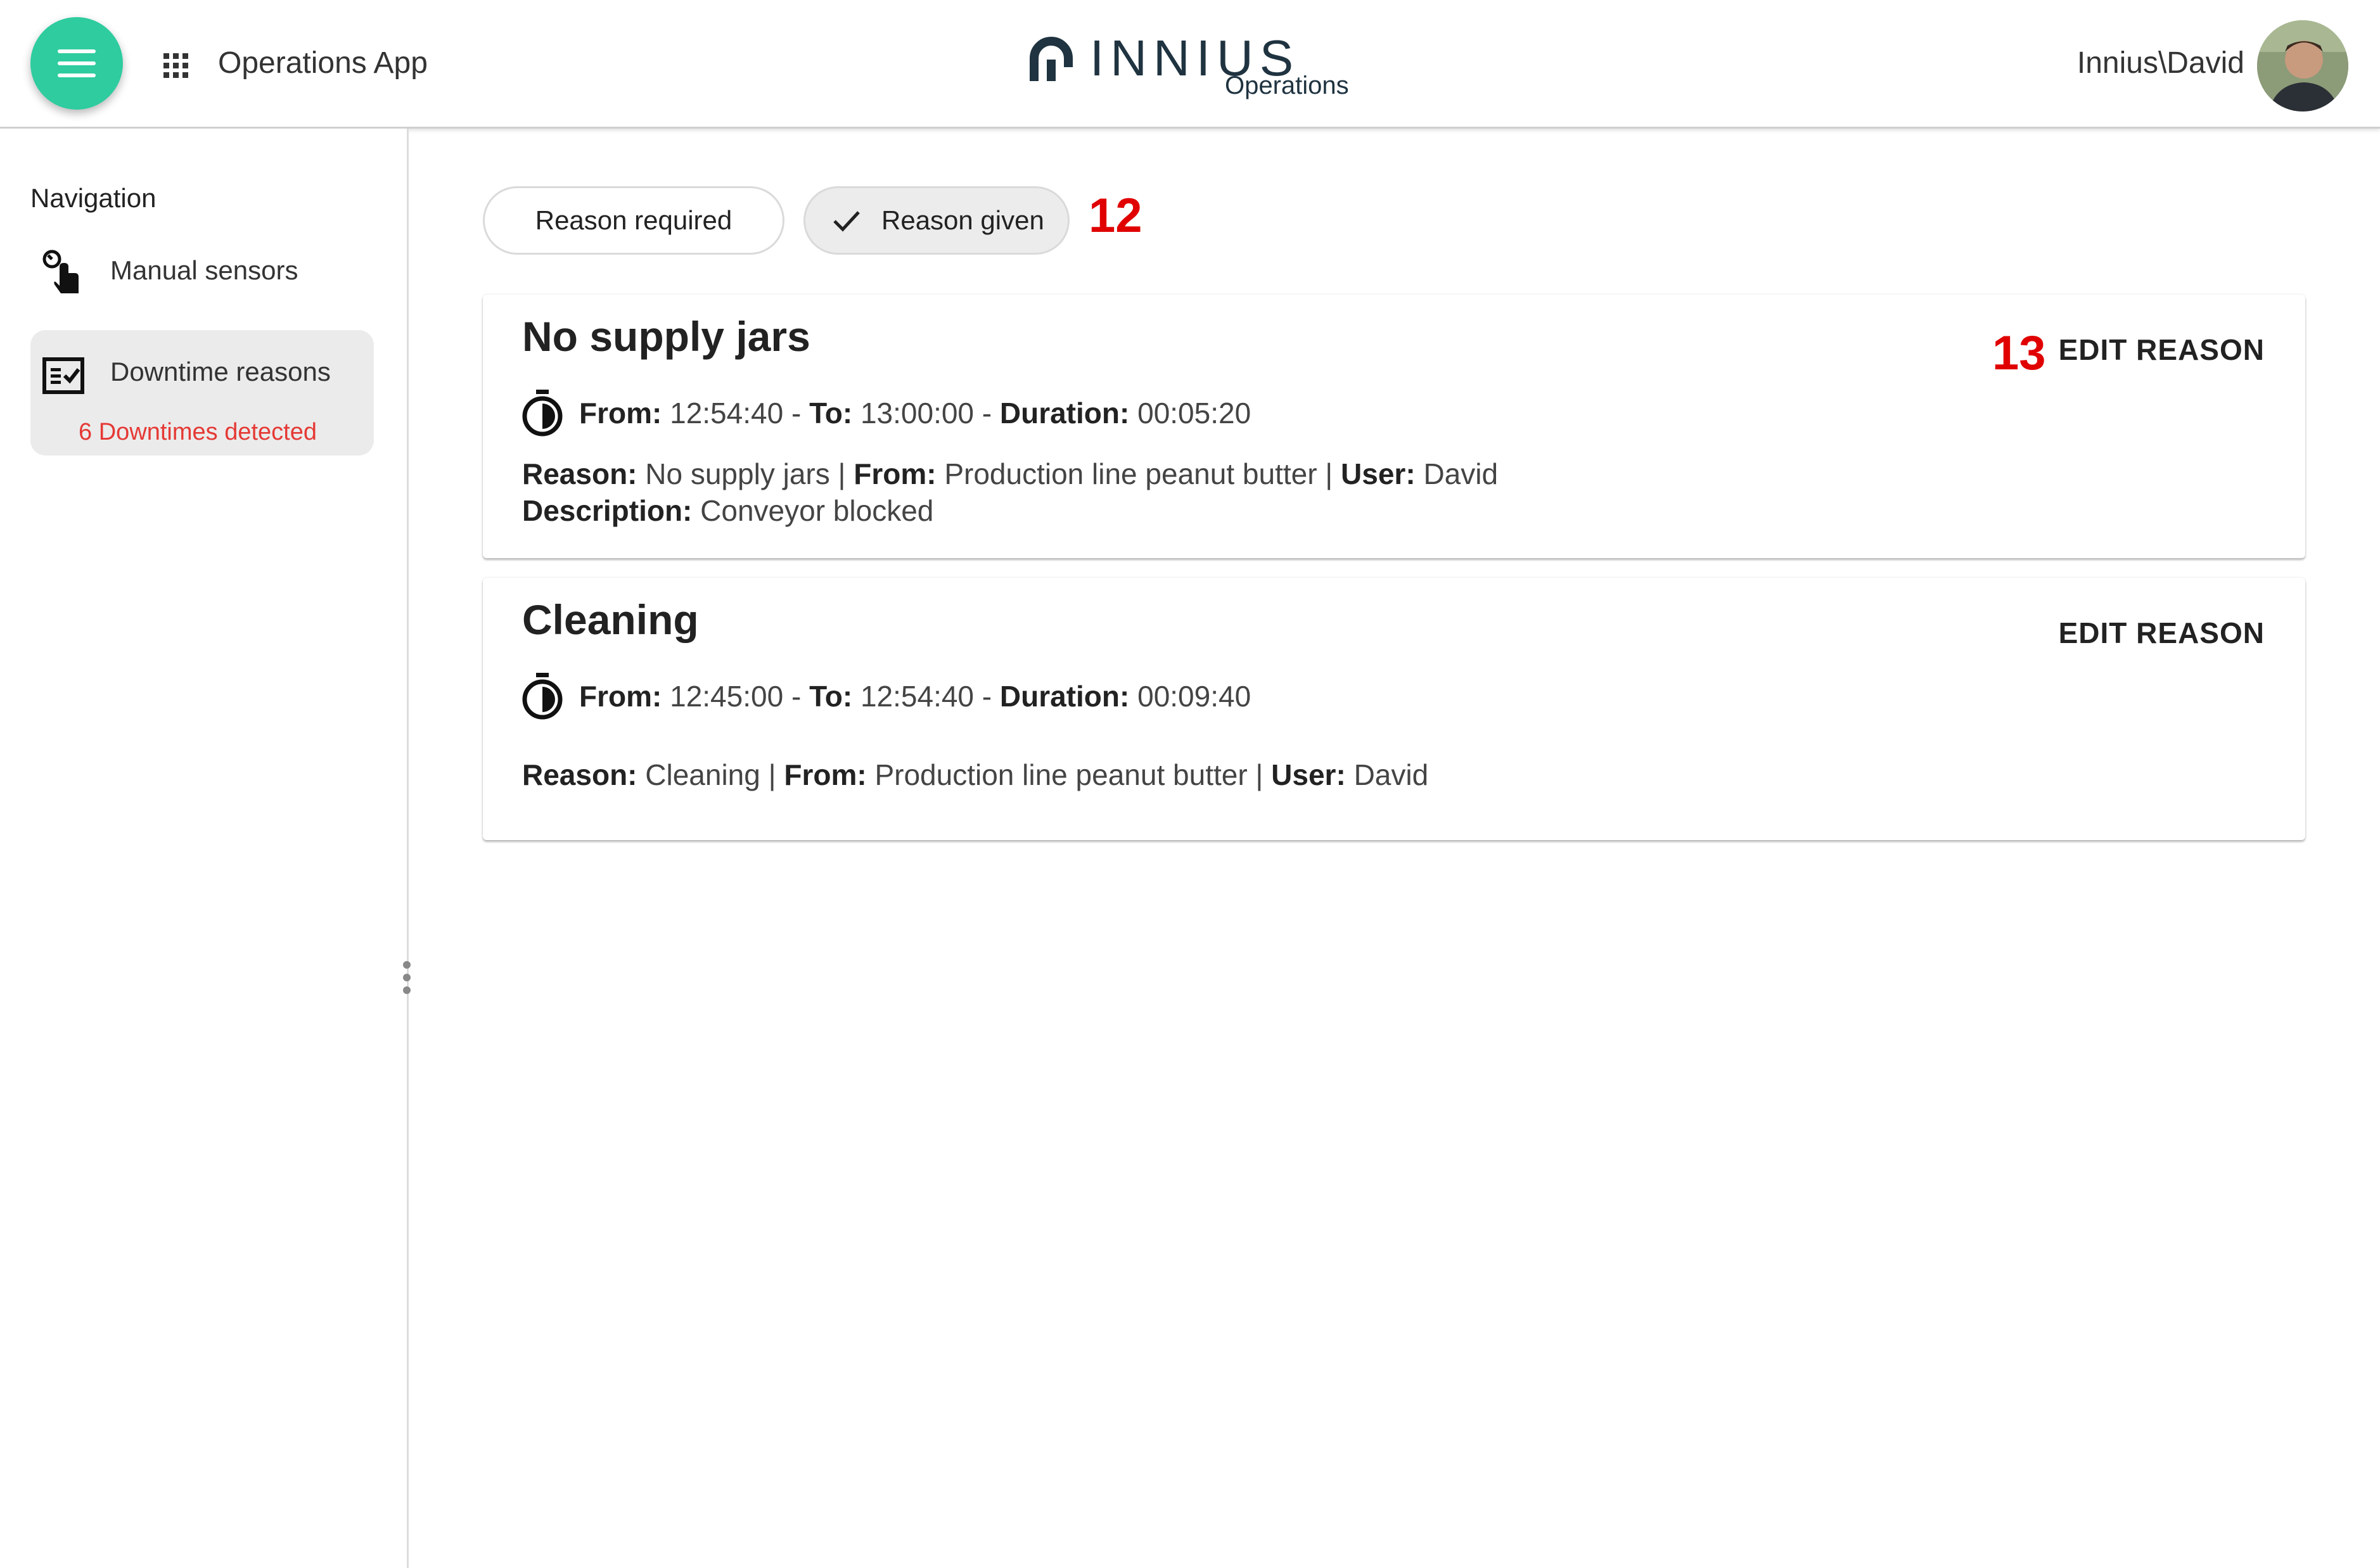 The image size is (2380, 1568). What do you see at coordinates (407, 978) in the screenshot?
I see `resize-handle-icon` at bounding box center [407, 978].